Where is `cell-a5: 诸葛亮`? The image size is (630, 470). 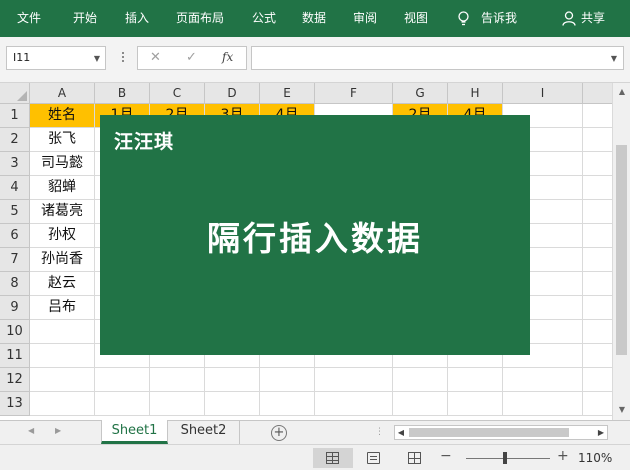
cell-a5: 诸葛亮 is located at coordinates (62, 212).